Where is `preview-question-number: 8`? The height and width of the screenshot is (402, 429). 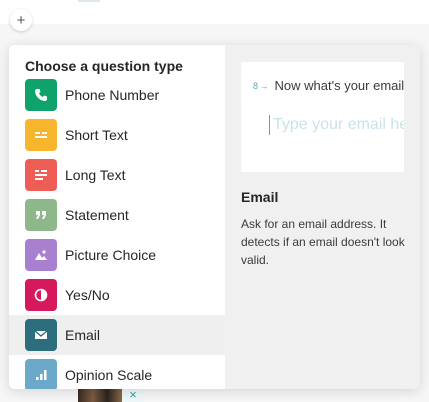 preview-question-number: 8 is located at coordinates (256, 85).